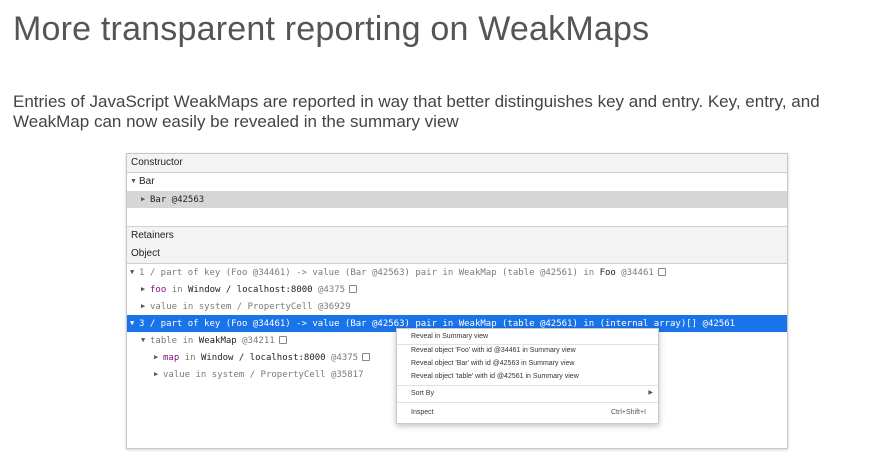 This screenshot has width=871, height=456. What do you see at coordinates (650, 393) in the screenshot?
I see `submenu-arrow-icon: ▶` at bounding box center [650, 393].